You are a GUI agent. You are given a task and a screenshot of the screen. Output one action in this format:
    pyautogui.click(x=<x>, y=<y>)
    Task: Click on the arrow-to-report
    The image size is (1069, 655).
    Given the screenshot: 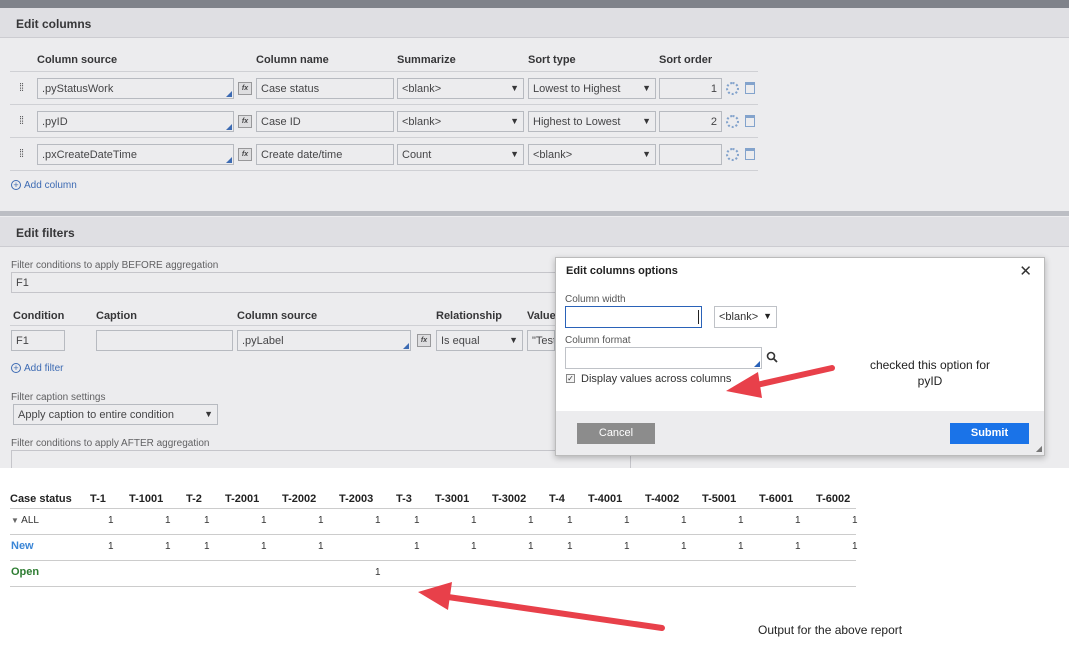 What is the action you would take?
    pyautogui.click(x=555, y=612)
    